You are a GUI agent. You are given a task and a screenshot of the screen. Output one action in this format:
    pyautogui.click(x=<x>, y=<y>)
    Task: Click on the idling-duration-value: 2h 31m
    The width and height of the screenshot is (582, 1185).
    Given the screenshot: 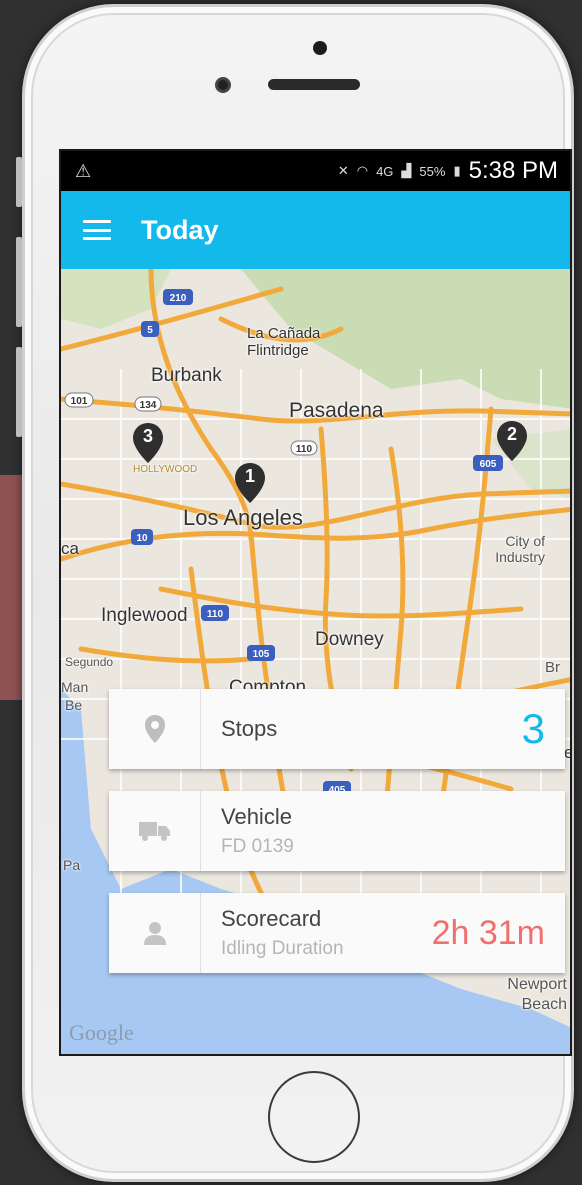 What is the action you would take?
    pyautogui.click(x=488, y=932)
    